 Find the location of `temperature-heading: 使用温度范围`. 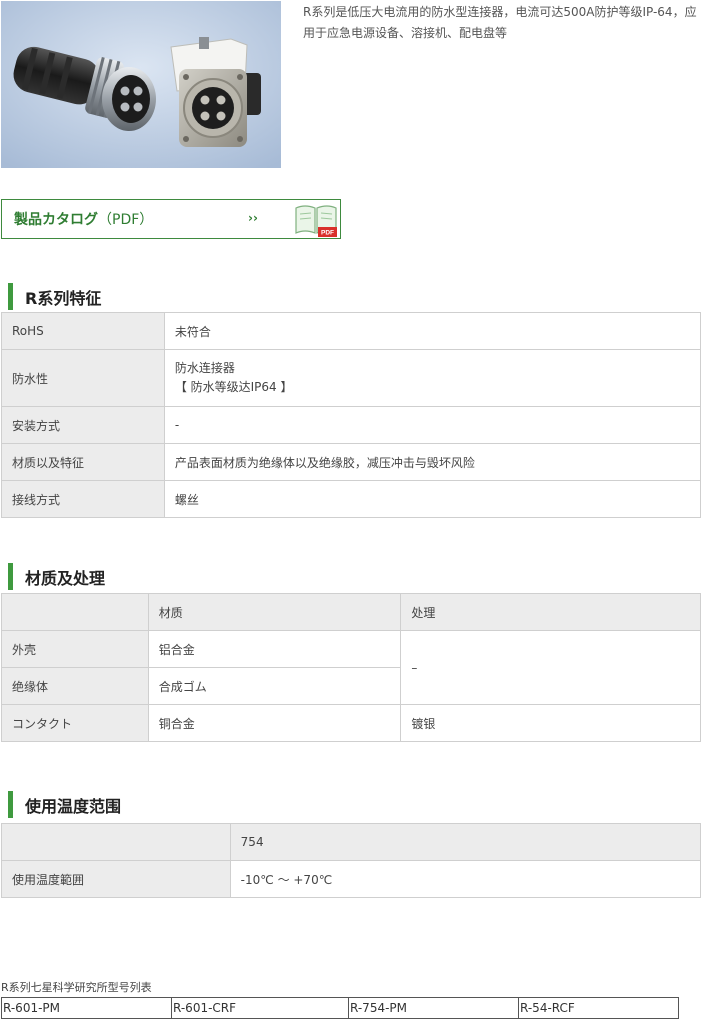

temperature-heading: 使用温度范围 is located at coordinates (64, 804).